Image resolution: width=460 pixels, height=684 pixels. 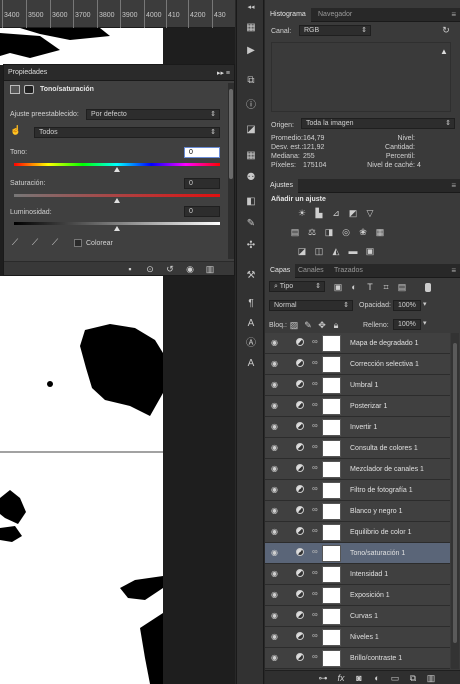 I want to click on view-previous-icon: ⊙, so click(x=150, y=269).